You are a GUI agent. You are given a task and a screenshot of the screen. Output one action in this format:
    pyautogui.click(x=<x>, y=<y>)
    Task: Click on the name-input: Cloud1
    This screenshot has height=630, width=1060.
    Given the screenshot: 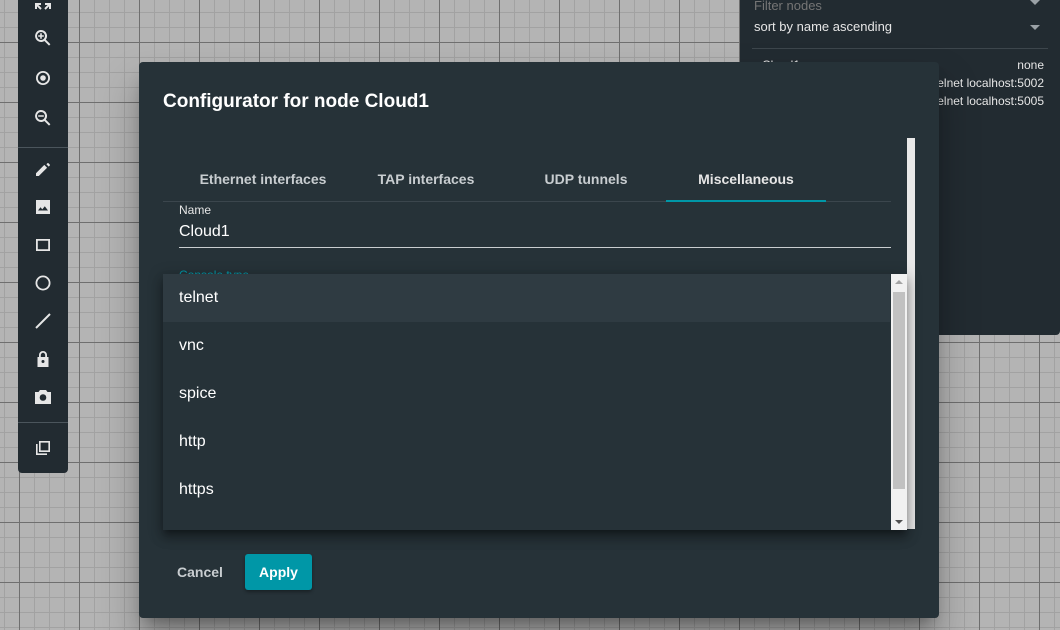 What is the action you would take?
    pyautogui.click(x=535, y=235)
    